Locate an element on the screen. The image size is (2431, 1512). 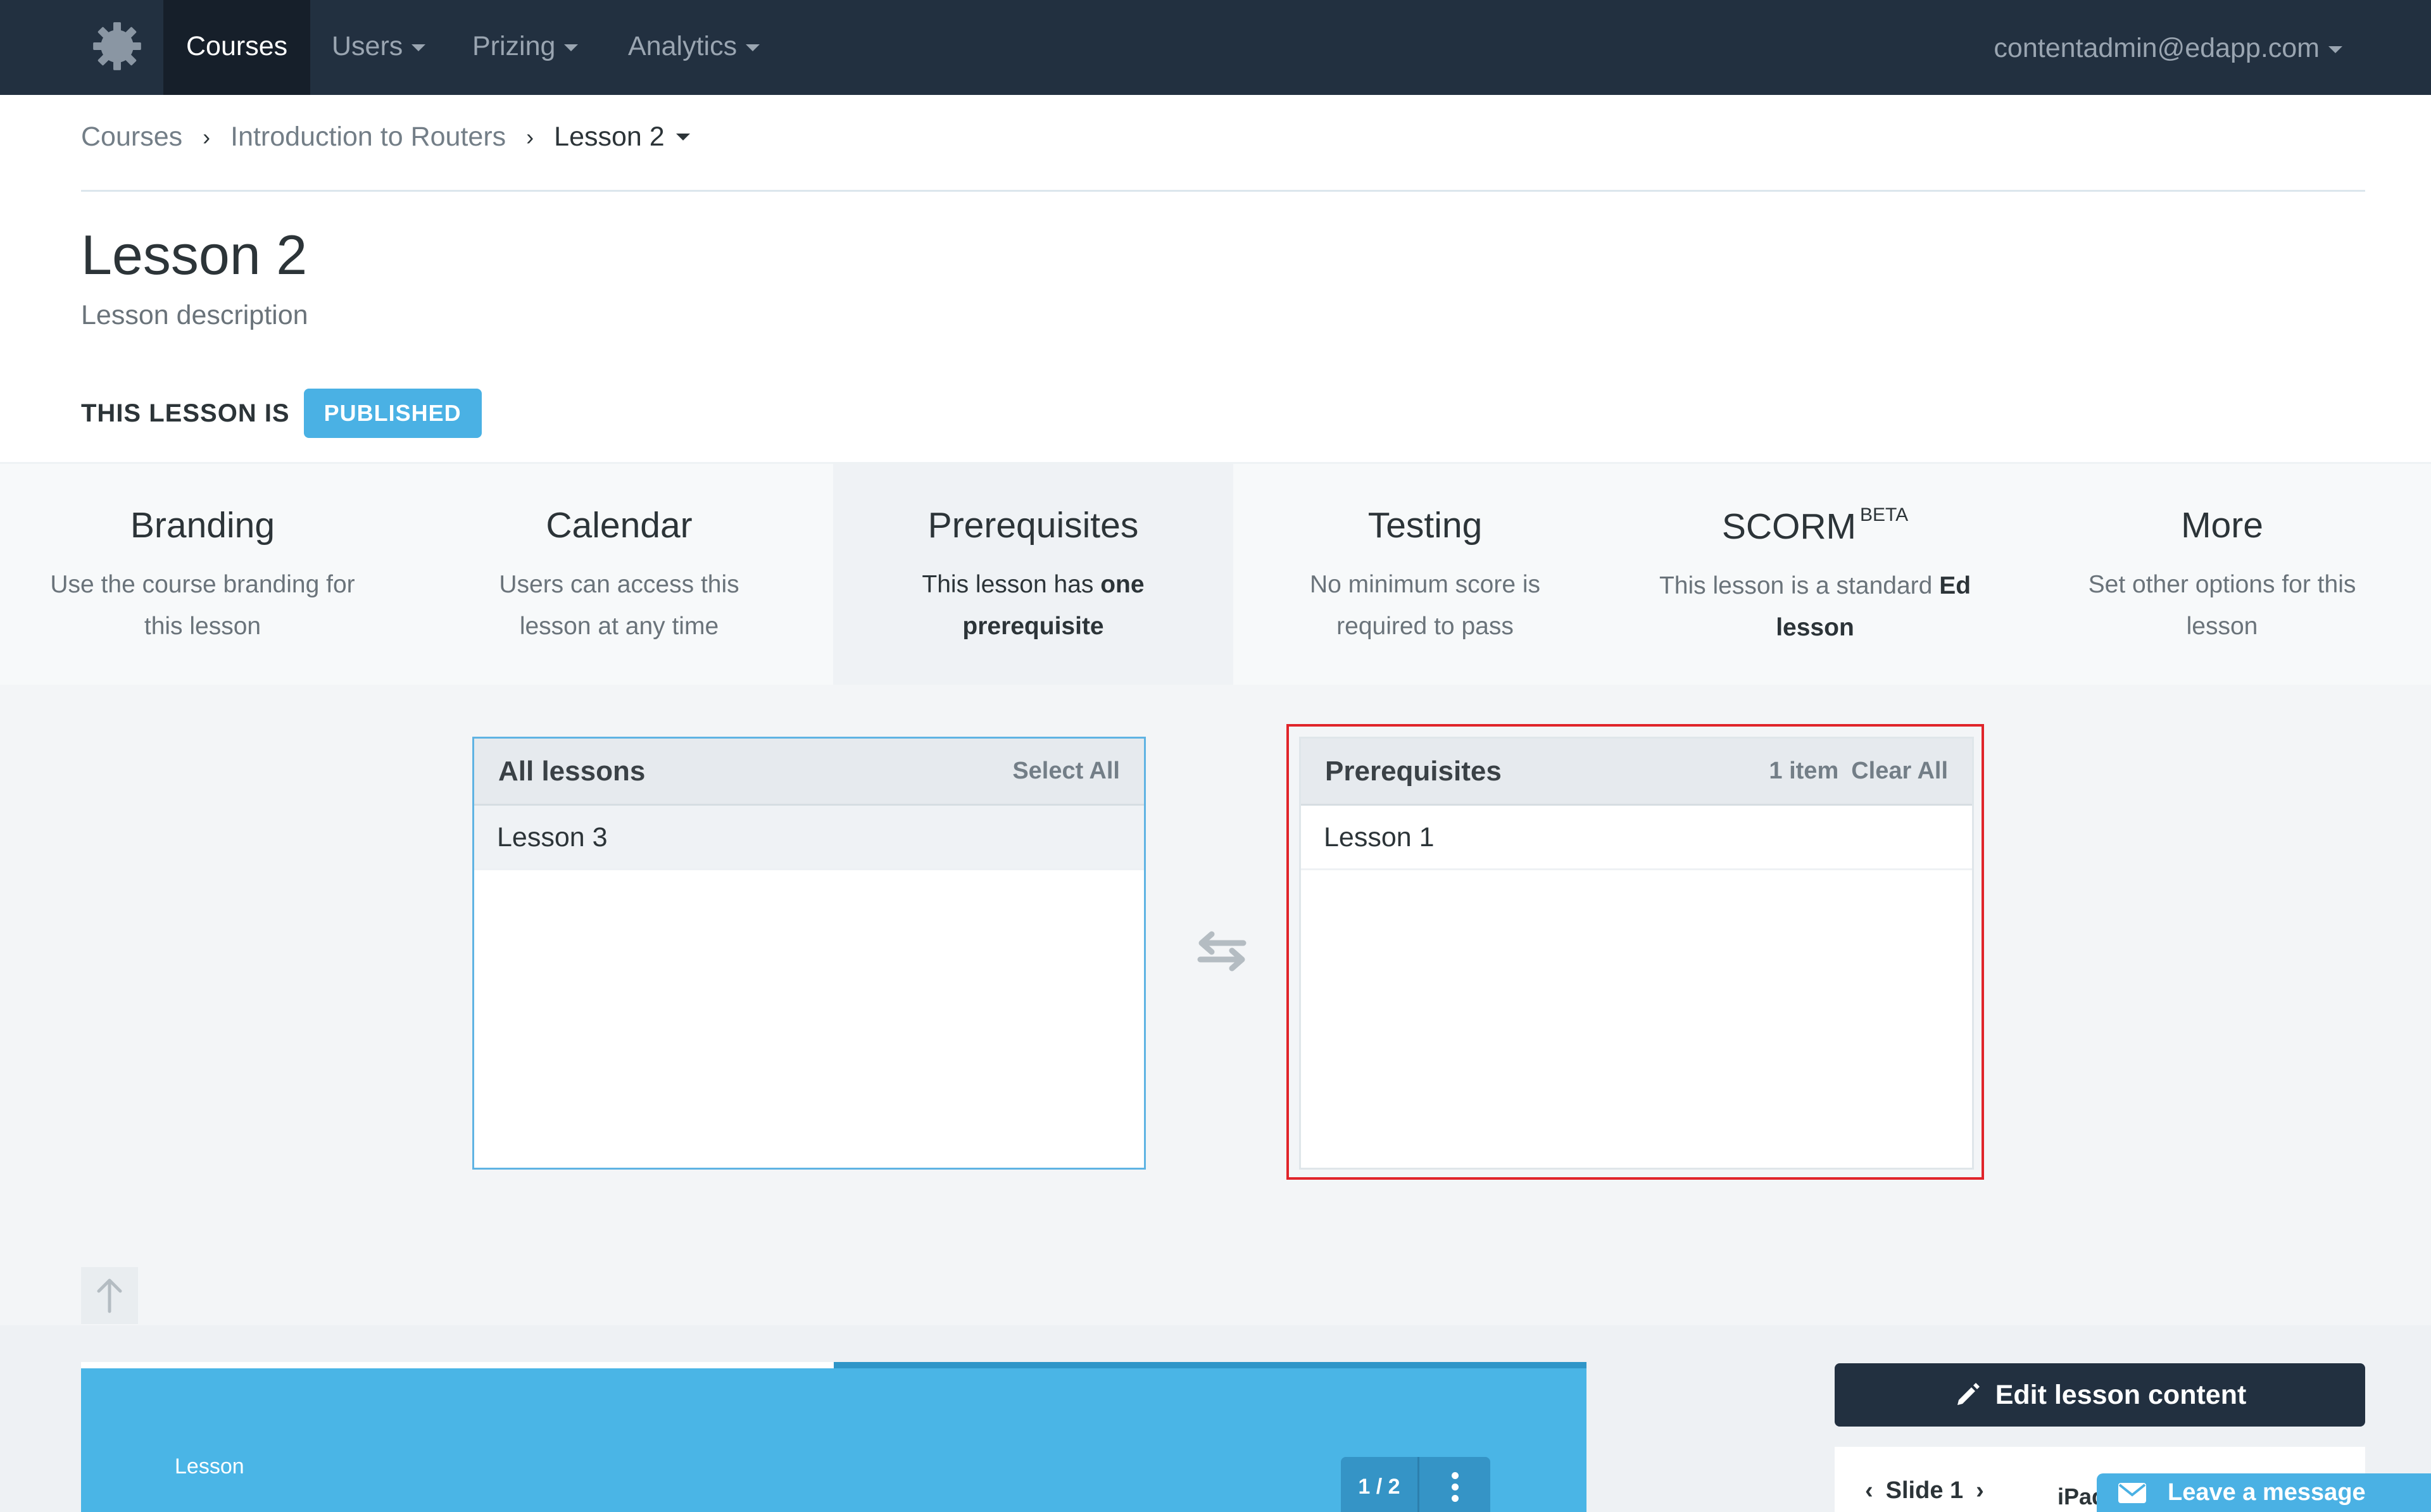
preview-progress-bar is located at coordinates (457, 1365).